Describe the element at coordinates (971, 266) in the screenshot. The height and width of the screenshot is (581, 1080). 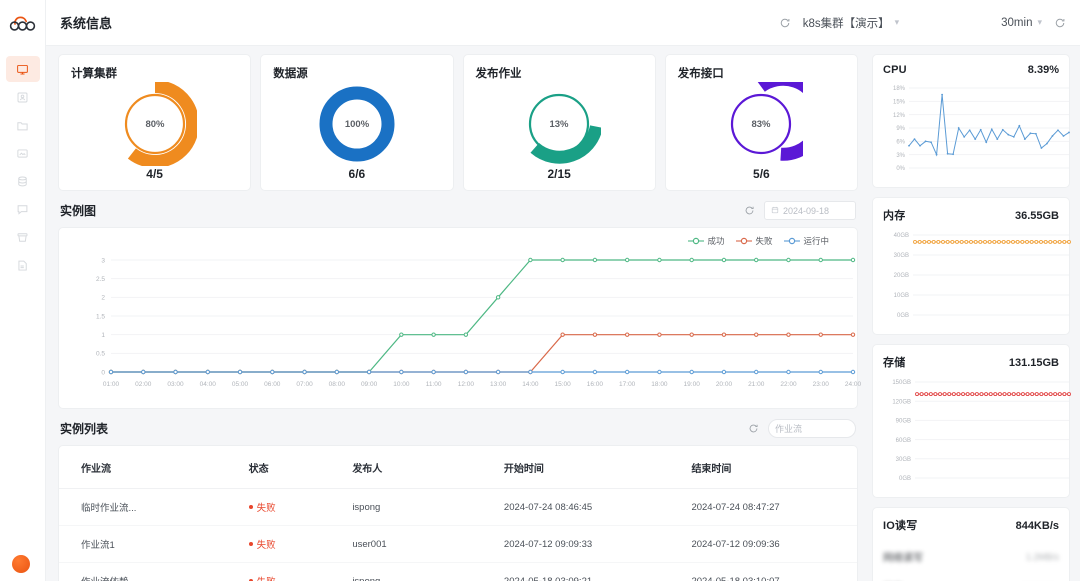
I see `metric-card-memory: 内存 36.55GB 40GB 30GB 20GB 10GB 0GB` at that location.